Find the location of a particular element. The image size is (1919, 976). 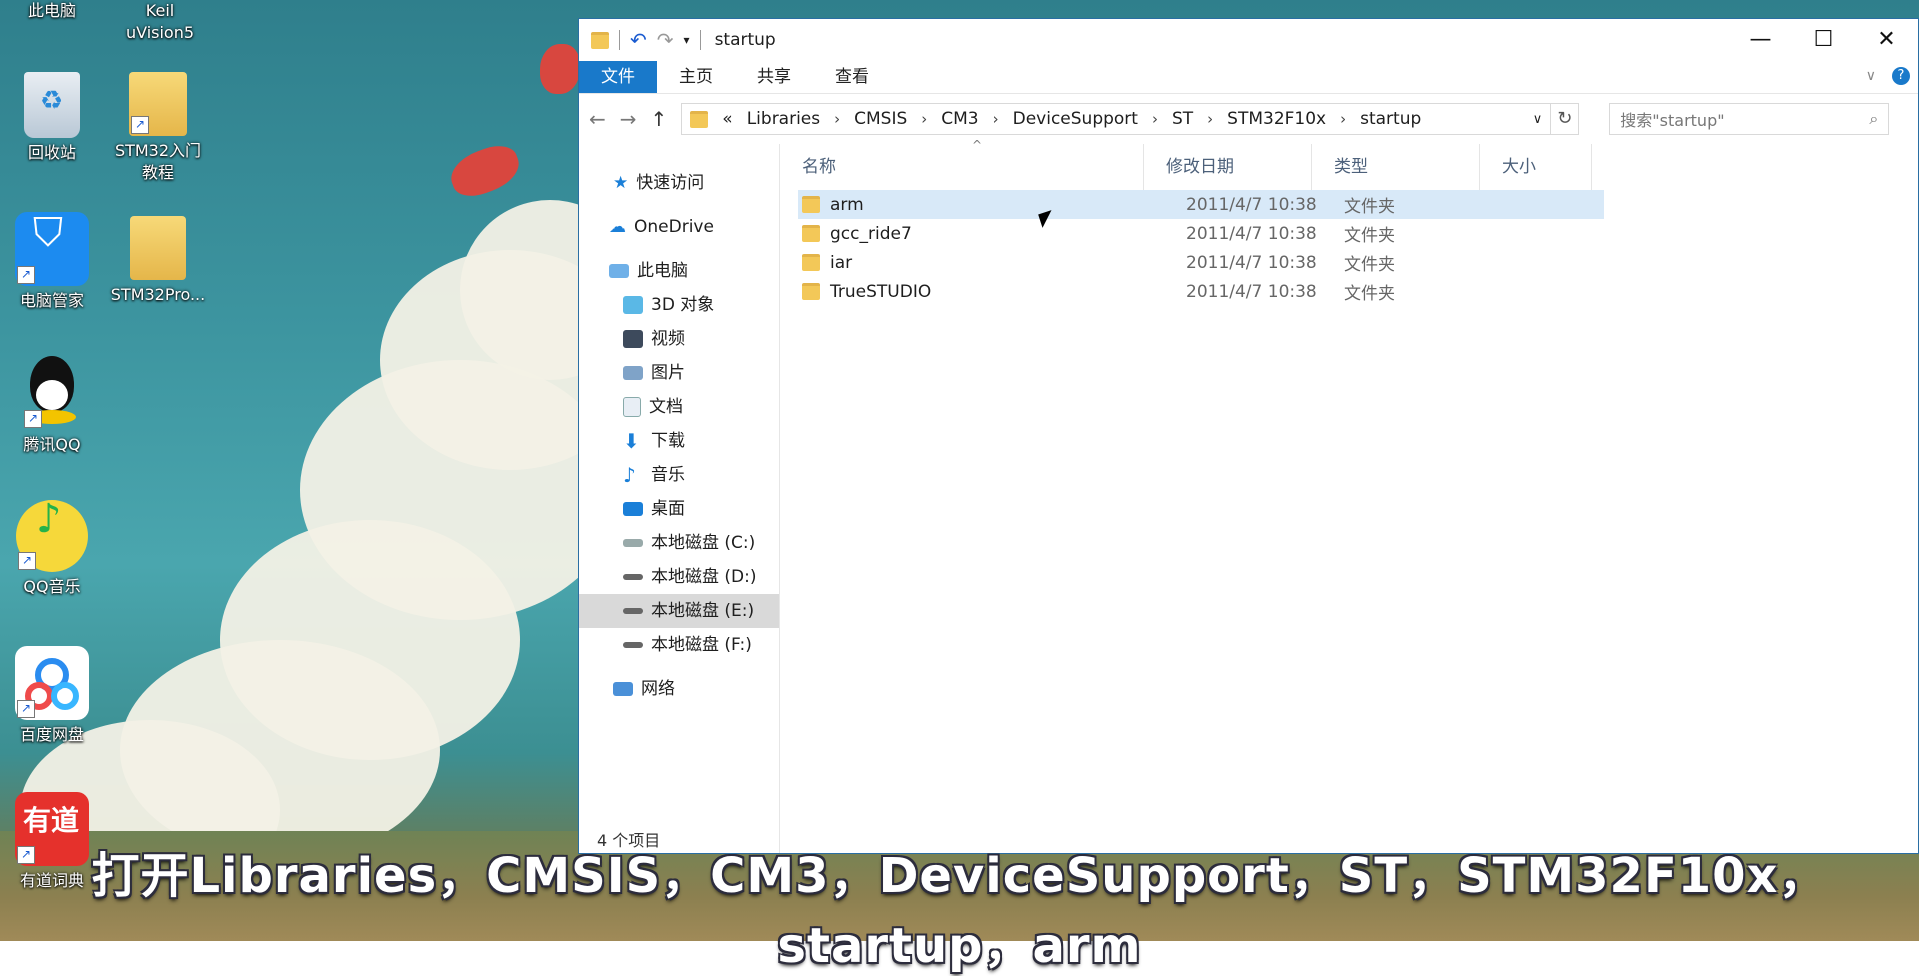

column-header-date: 修改日期 is located at coordinates (1228, 167).